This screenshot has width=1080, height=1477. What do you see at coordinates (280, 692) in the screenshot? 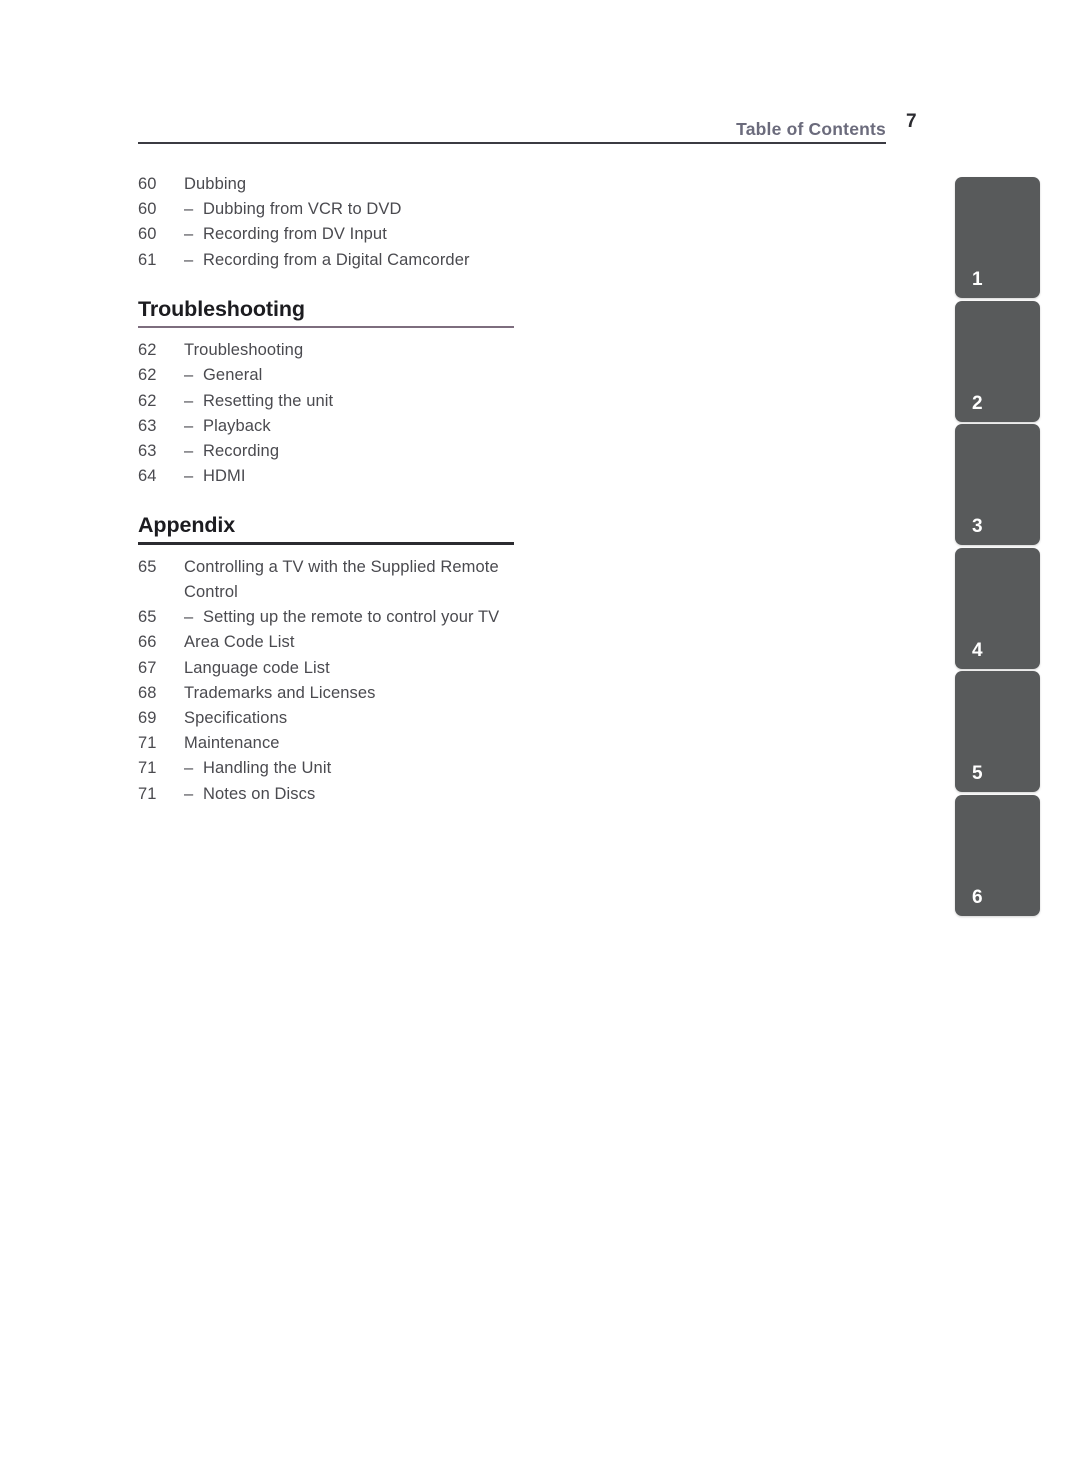
I see `toc-entry-label: Trademarks and Licenses` at bounding box center [280, 692].